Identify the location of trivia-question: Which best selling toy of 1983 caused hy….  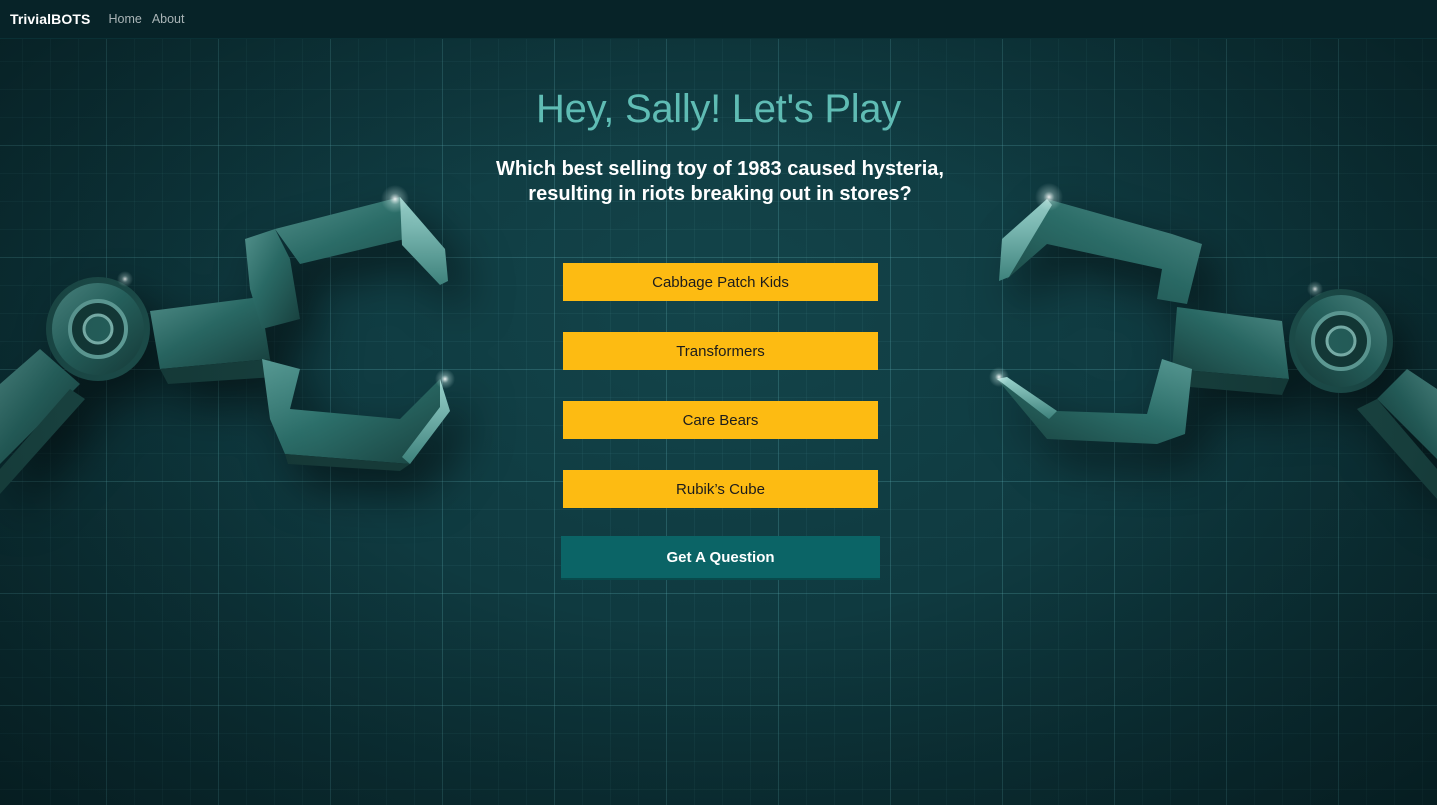
(720, 181).